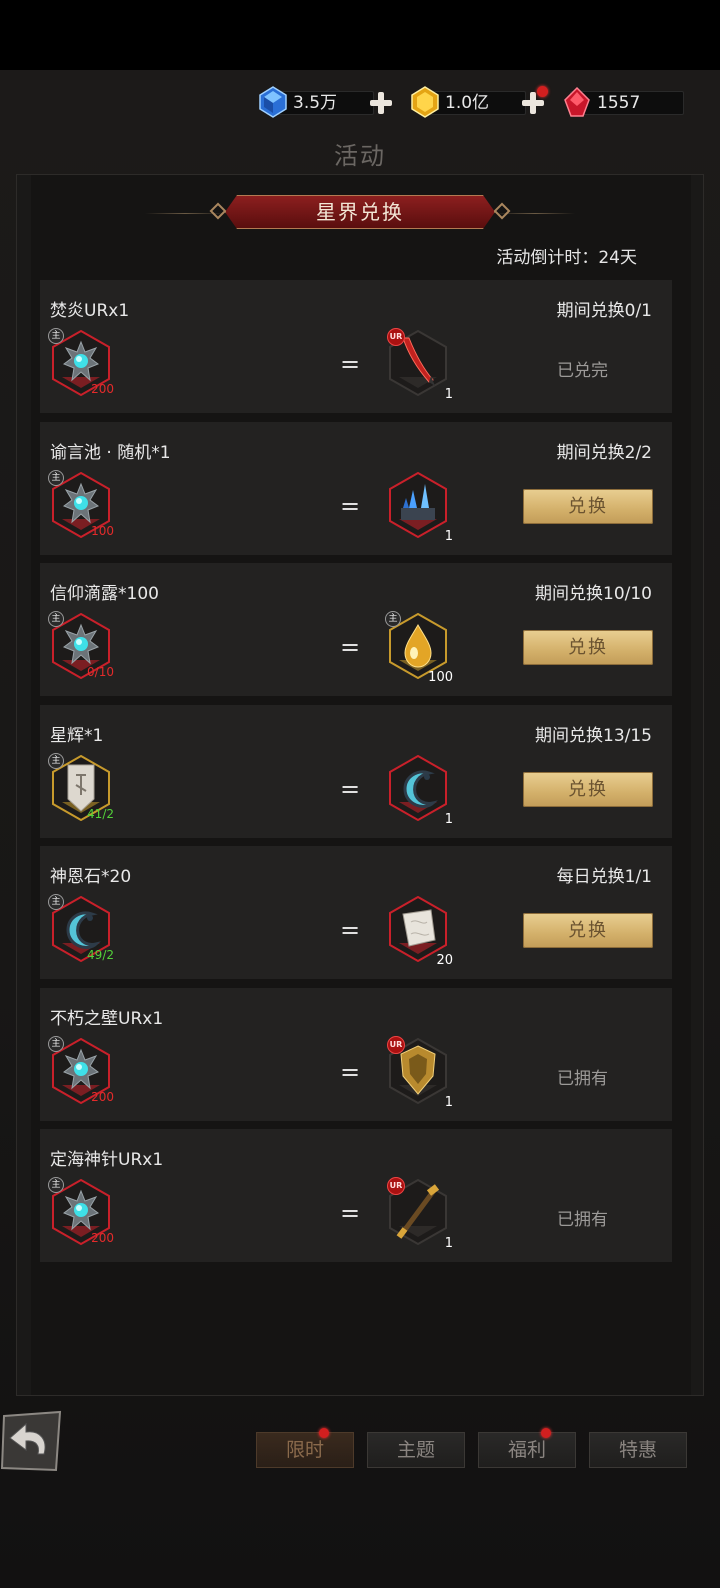 This screenshot has width=720, height=1588. What do you see at coordinates (326, 102) in the screenshot?
I see `currency-blue-gem: 3.5万` at bounding box center [326, 102].